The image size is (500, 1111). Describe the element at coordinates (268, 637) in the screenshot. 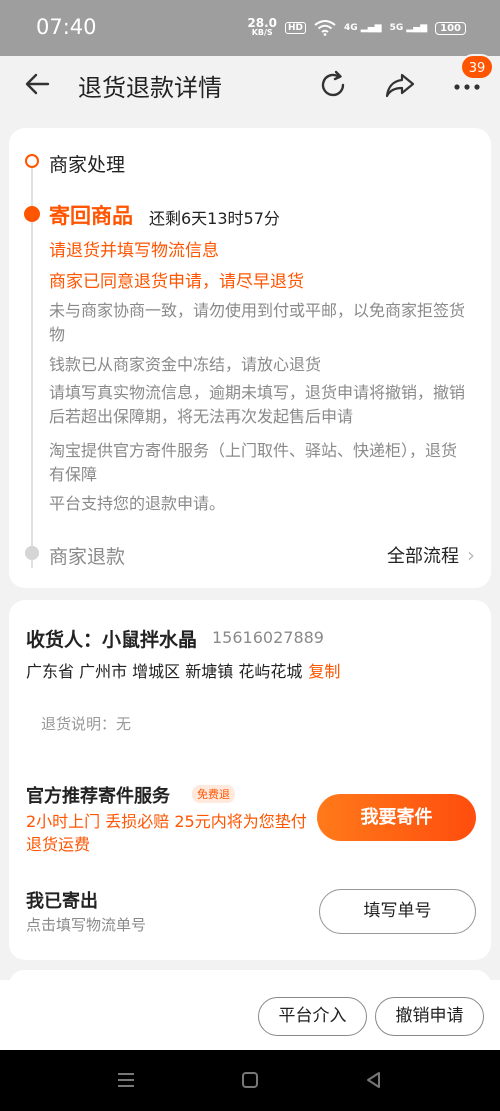

I see `receiver-phone: 15616027889` at that location.